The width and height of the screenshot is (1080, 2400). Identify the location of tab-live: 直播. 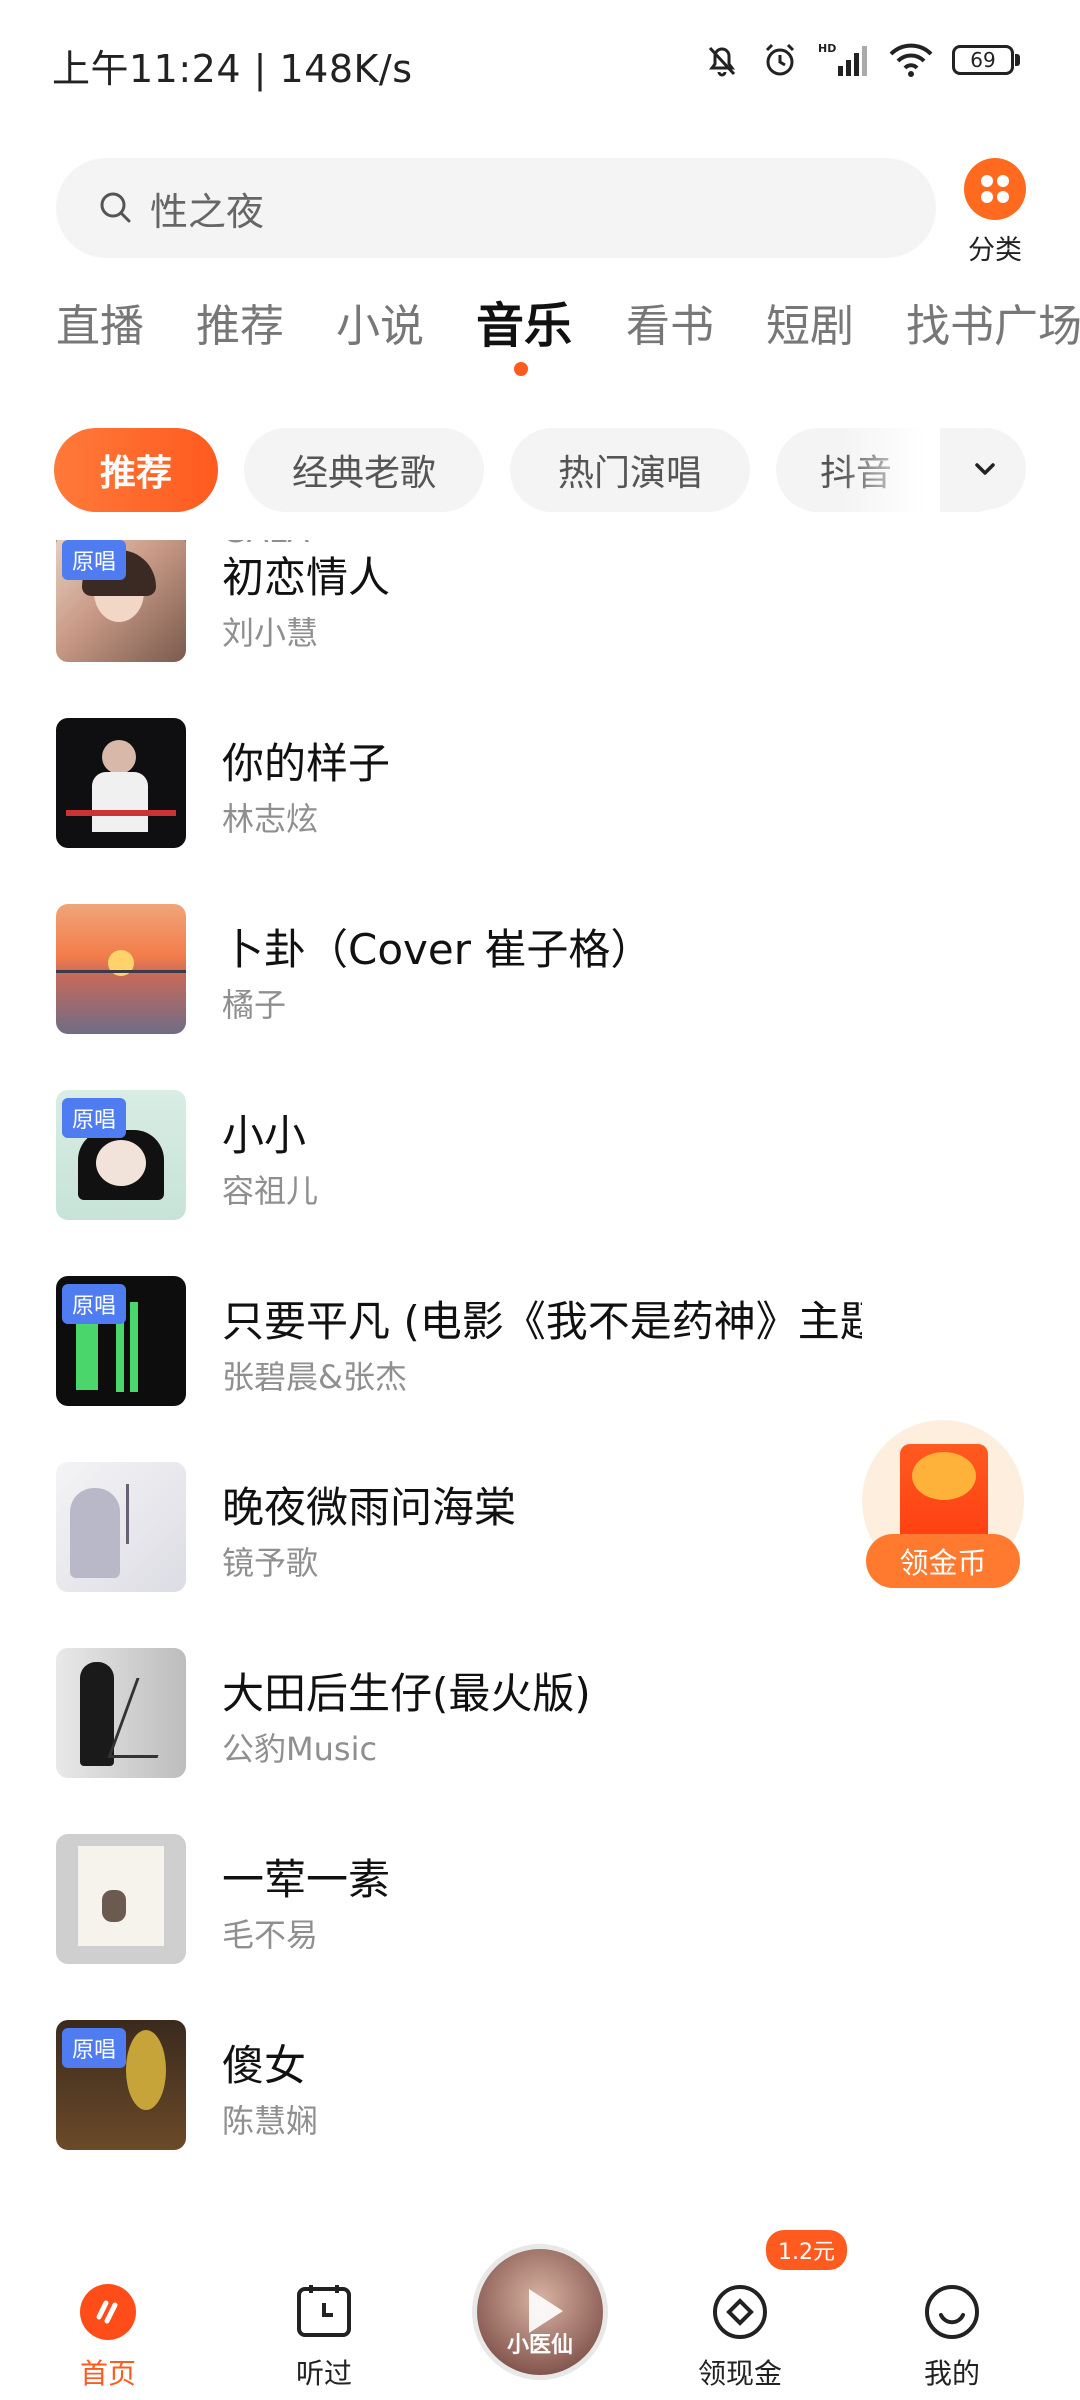
(100, 322).